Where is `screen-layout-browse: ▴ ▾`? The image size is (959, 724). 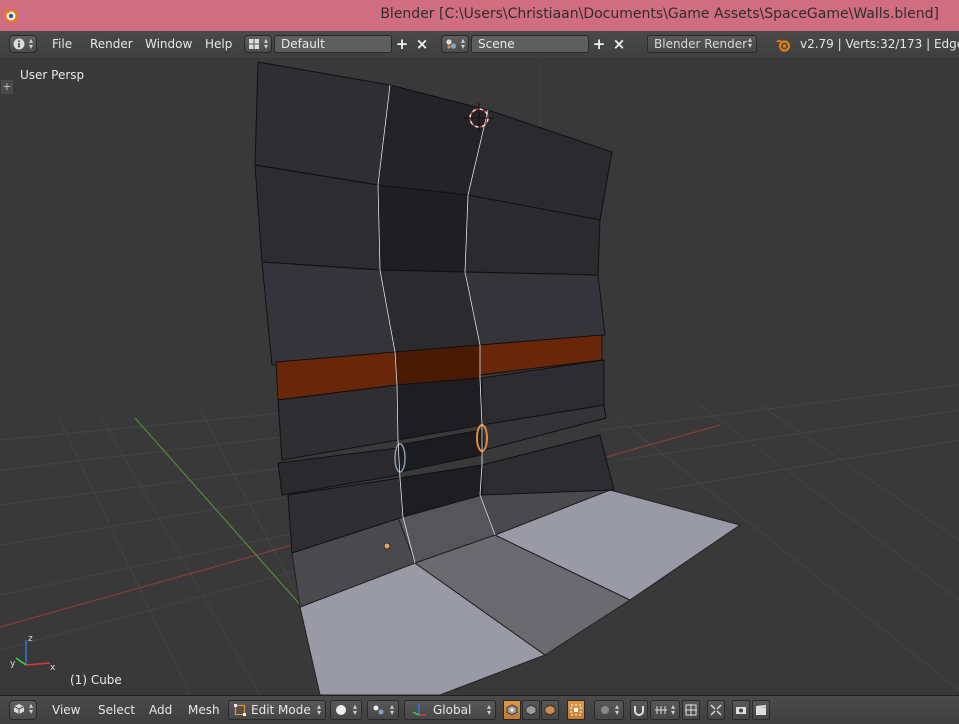 screen-layout-browse: ▴ ▾ is located at coordinates (258, 44).